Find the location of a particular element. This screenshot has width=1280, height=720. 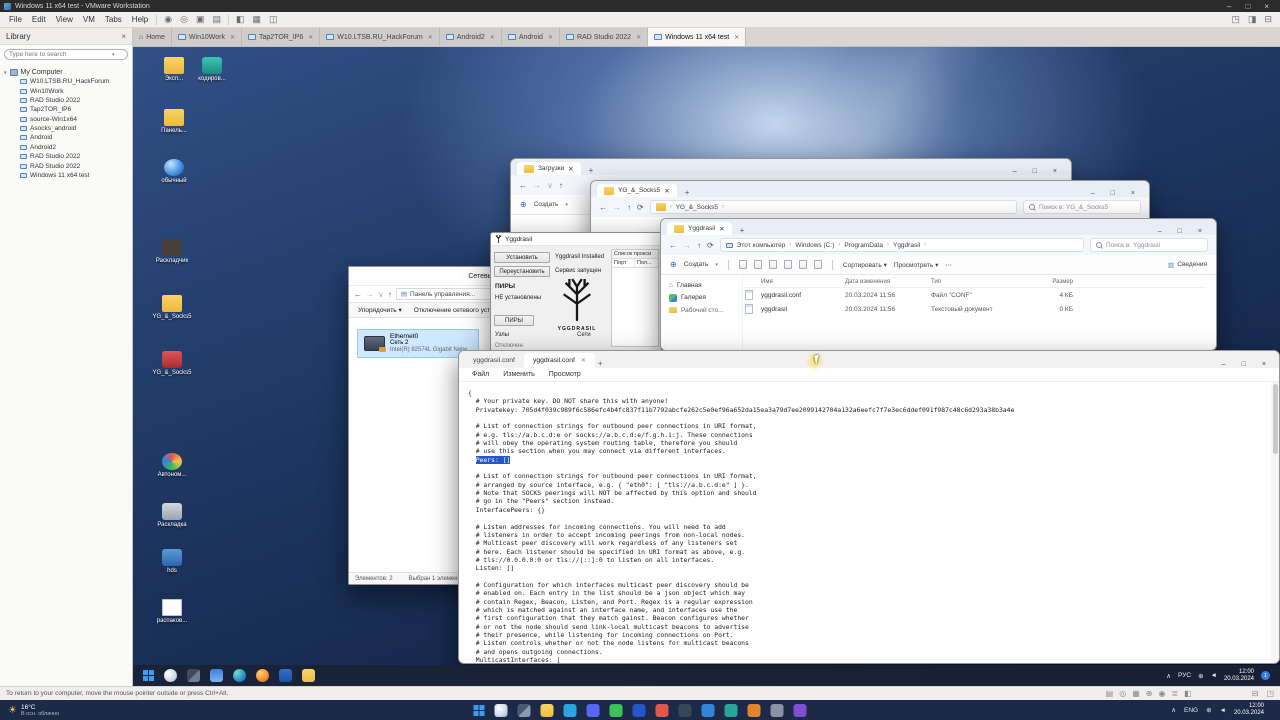

search-input: Поиск в: YG_&_Socks5 is located at coordinates (1082, 207).